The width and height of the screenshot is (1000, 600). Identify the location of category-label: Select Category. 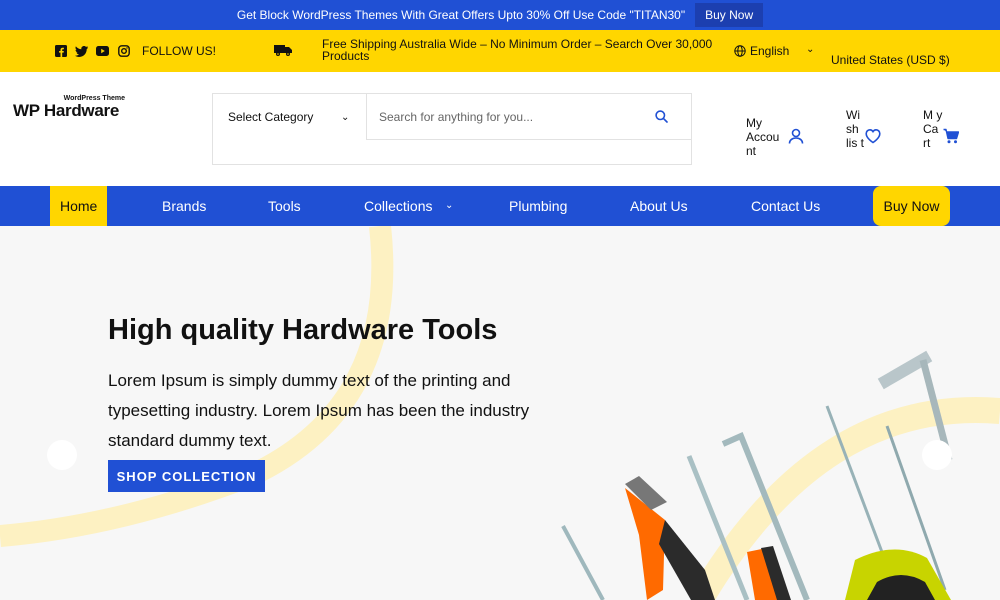
(271, 117).